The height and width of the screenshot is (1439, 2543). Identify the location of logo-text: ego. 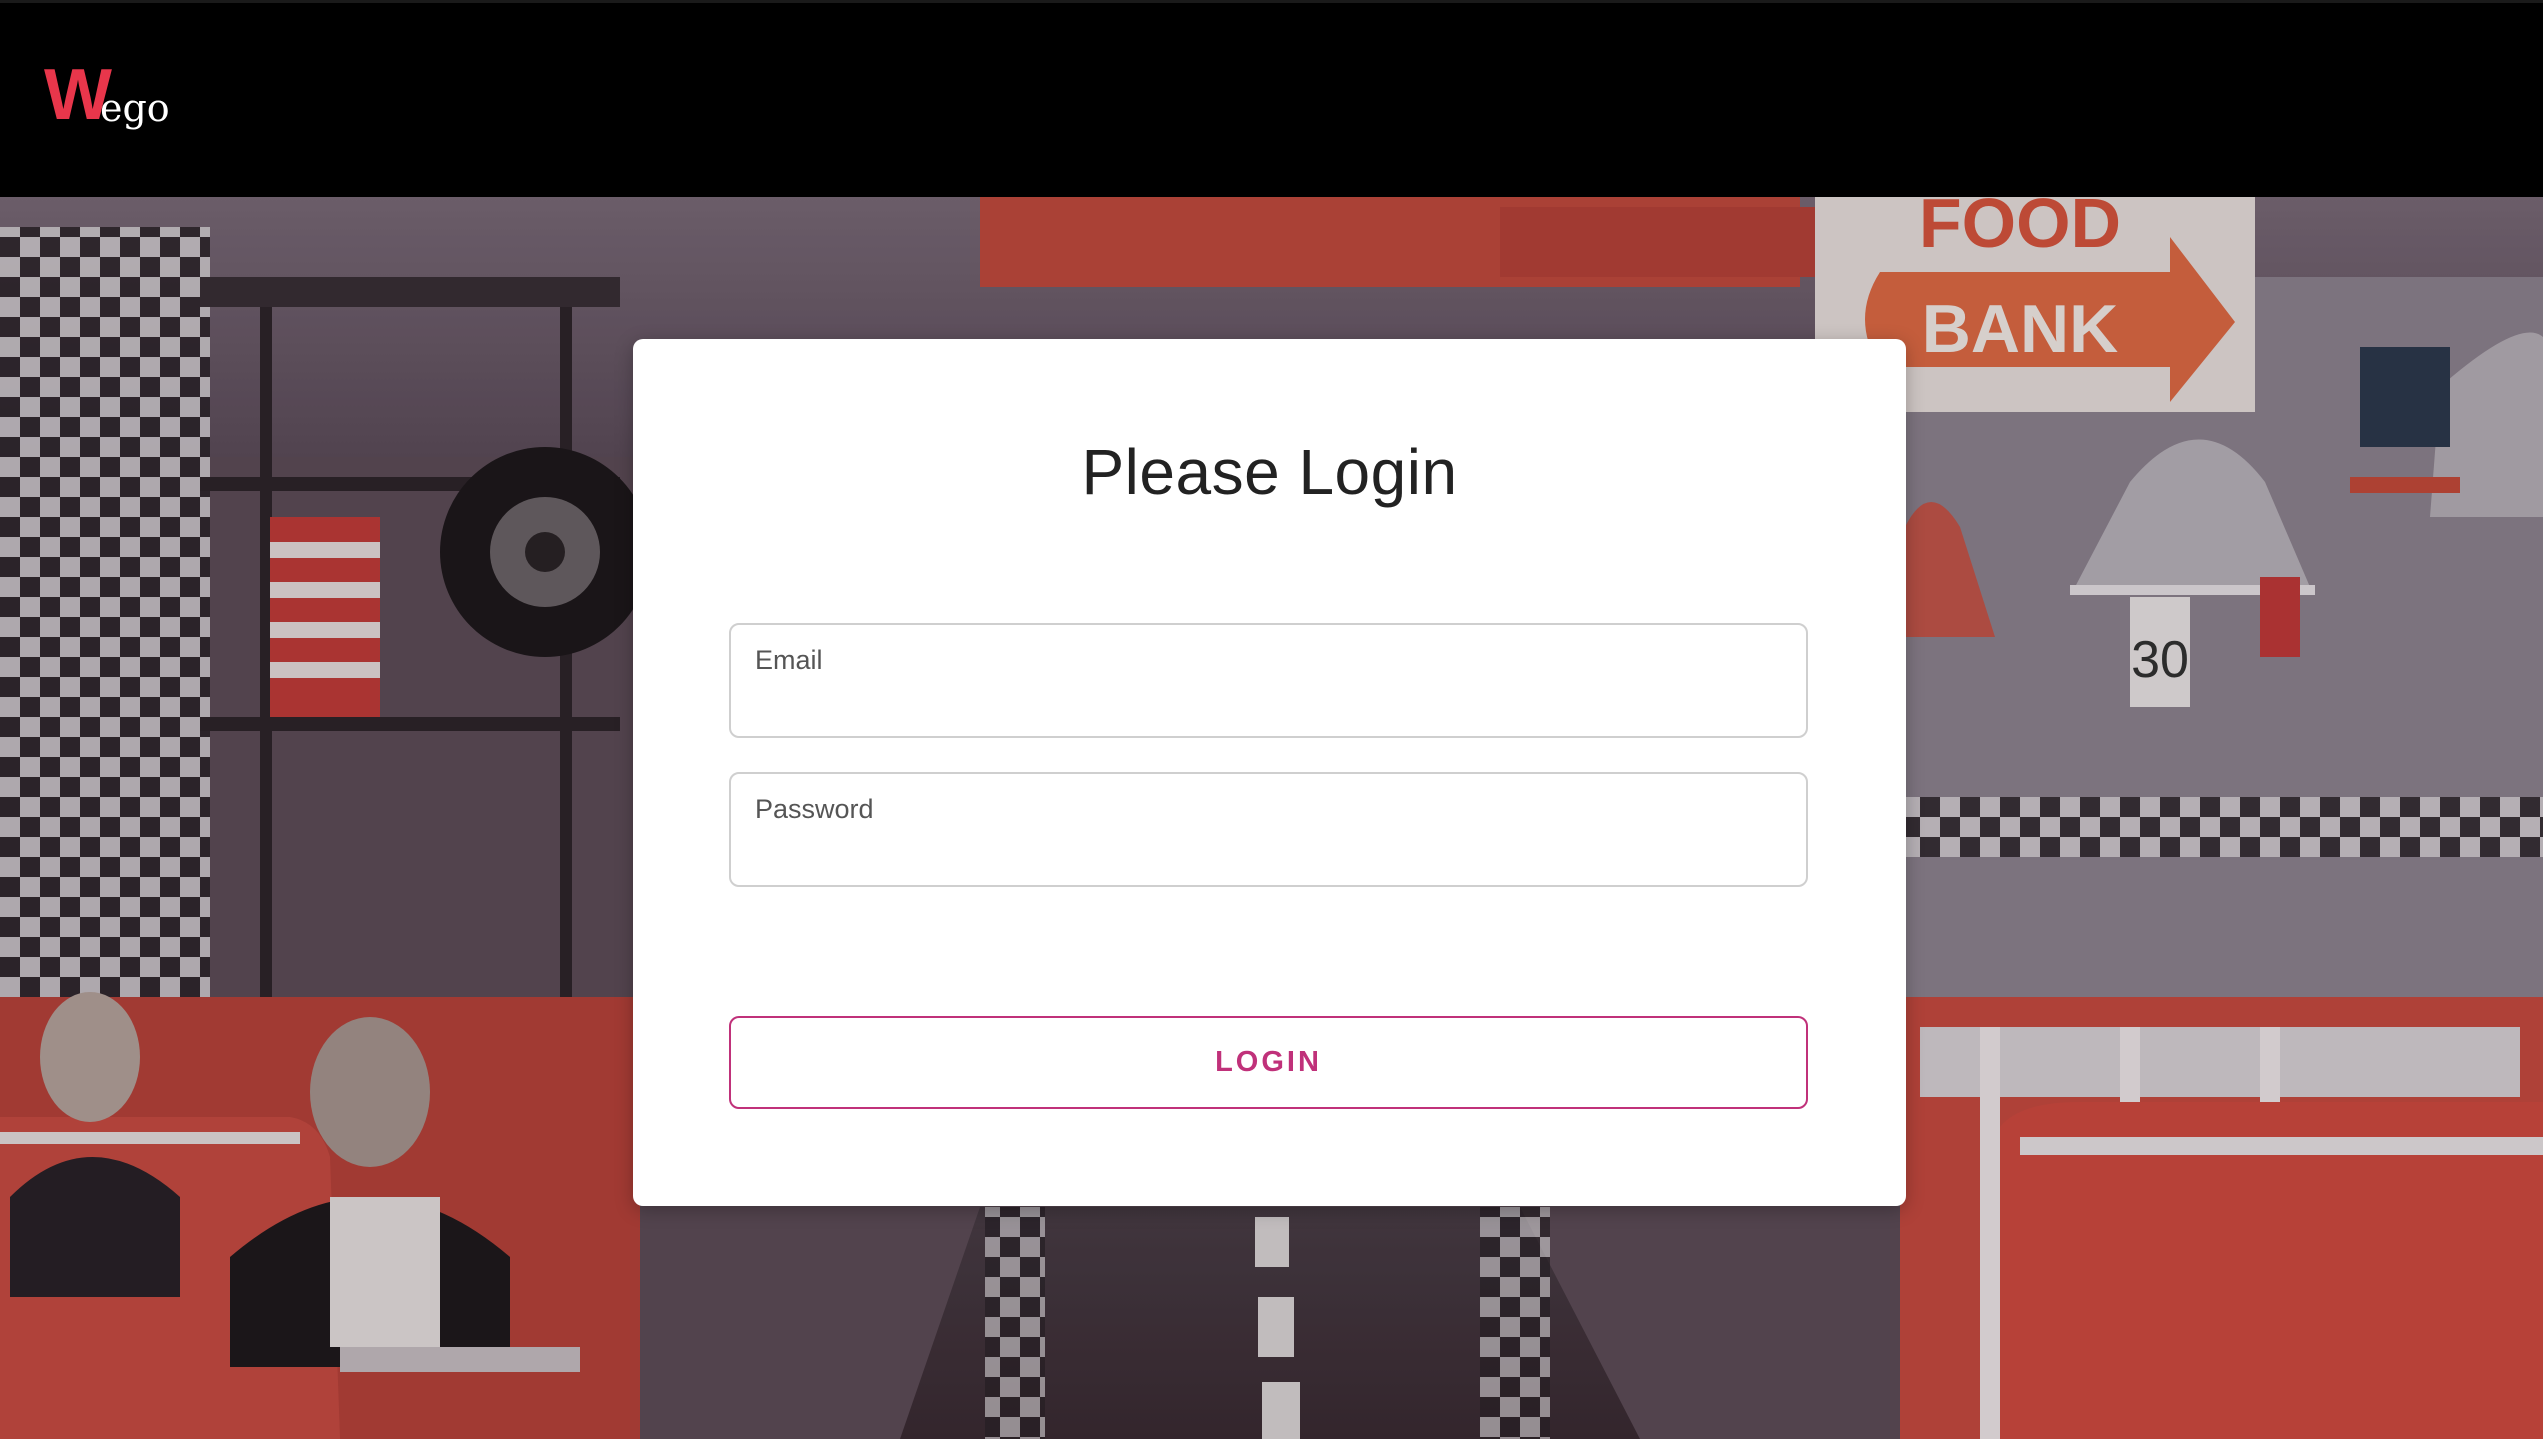
(134, 108).